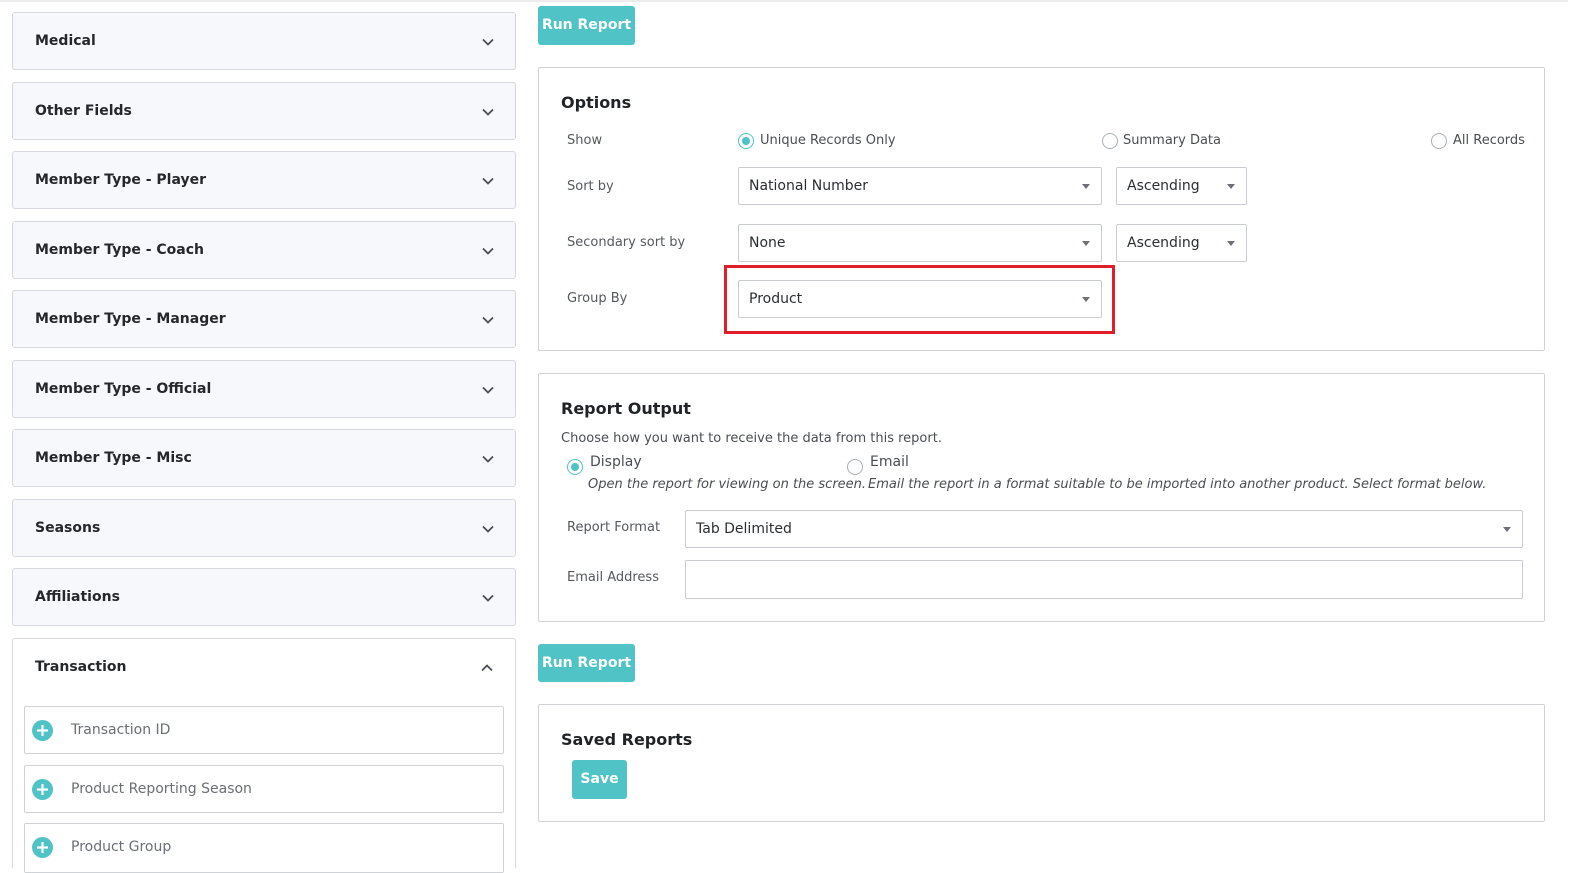  Describe the element at coordinates (264, 668) in the screenshot. I see `accordion-transaction-header: Transaction` at that location.